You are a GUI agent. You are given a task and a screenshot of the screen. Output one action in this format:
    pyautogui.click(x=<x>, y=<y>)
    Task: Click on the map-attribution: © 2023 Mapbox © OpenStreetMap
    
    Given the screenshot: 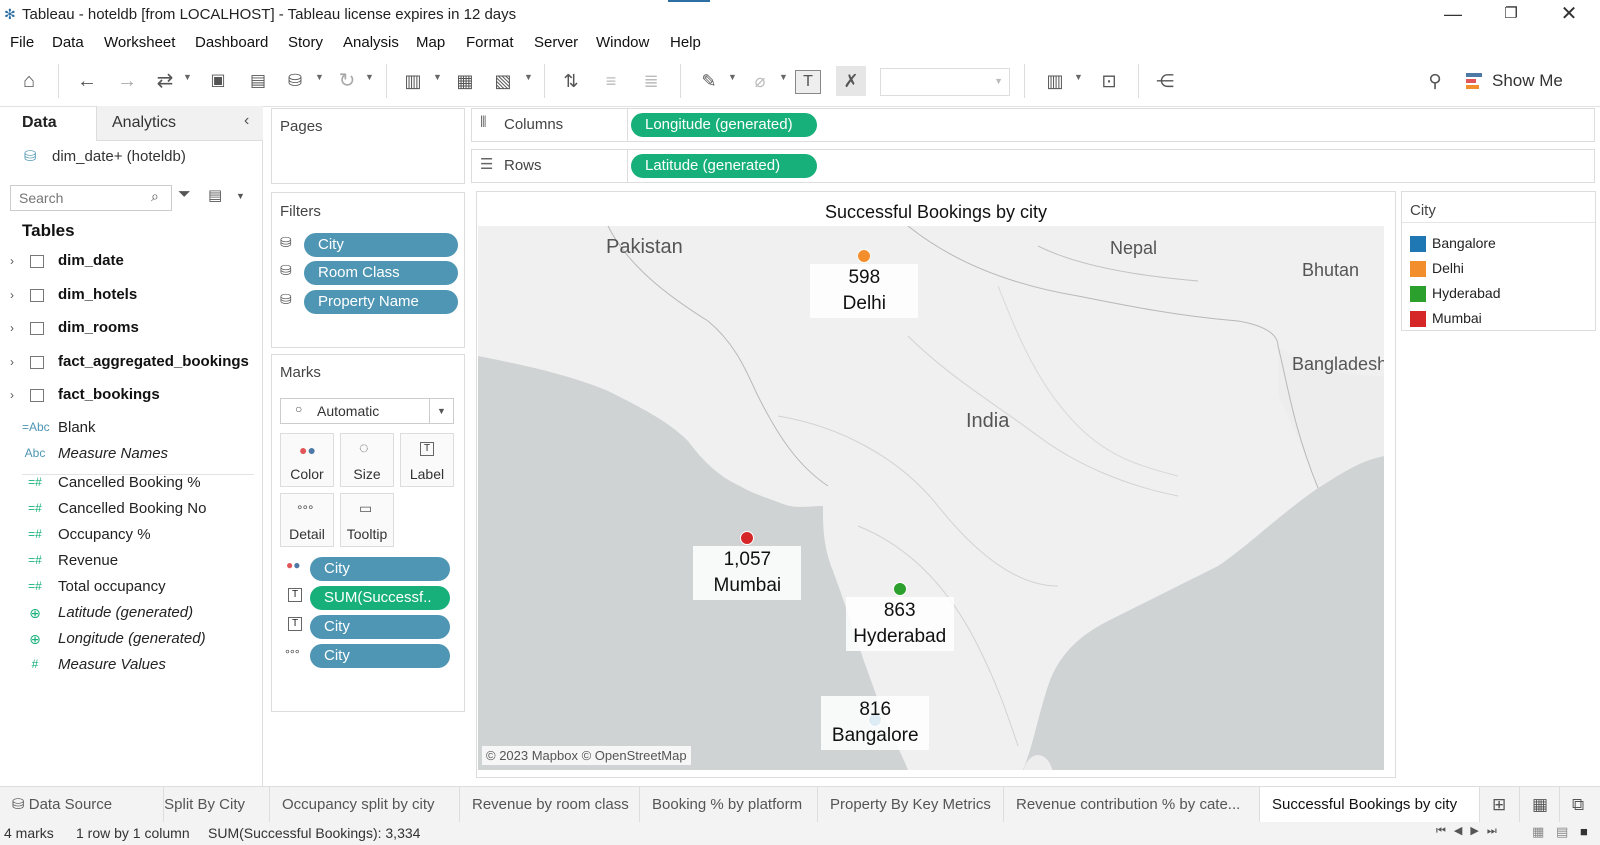 What is the action you would take?
    pyautogui.click(x=586, y=755)
    